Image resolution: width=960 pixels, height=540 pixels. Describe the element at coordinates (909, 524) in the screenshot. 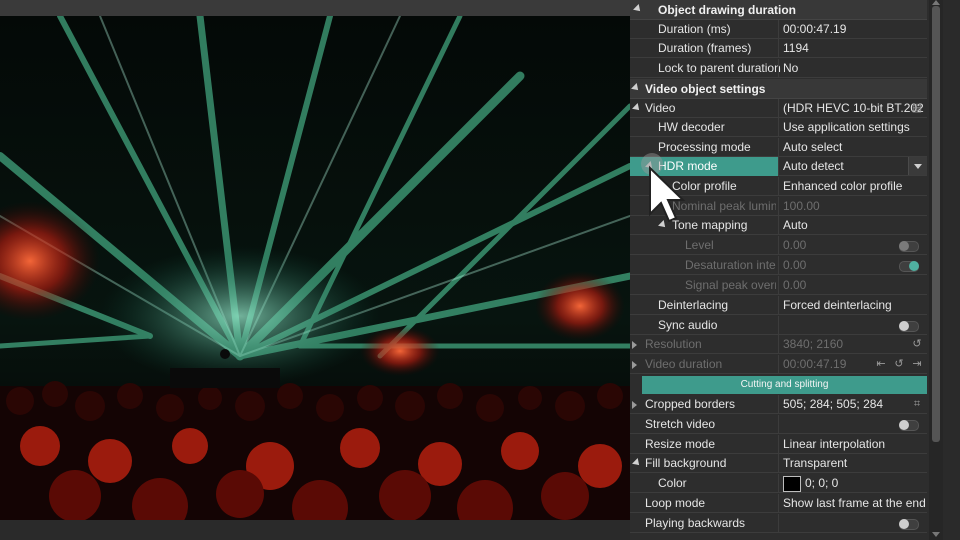

I see `playing-backwards-toggle` at that location.